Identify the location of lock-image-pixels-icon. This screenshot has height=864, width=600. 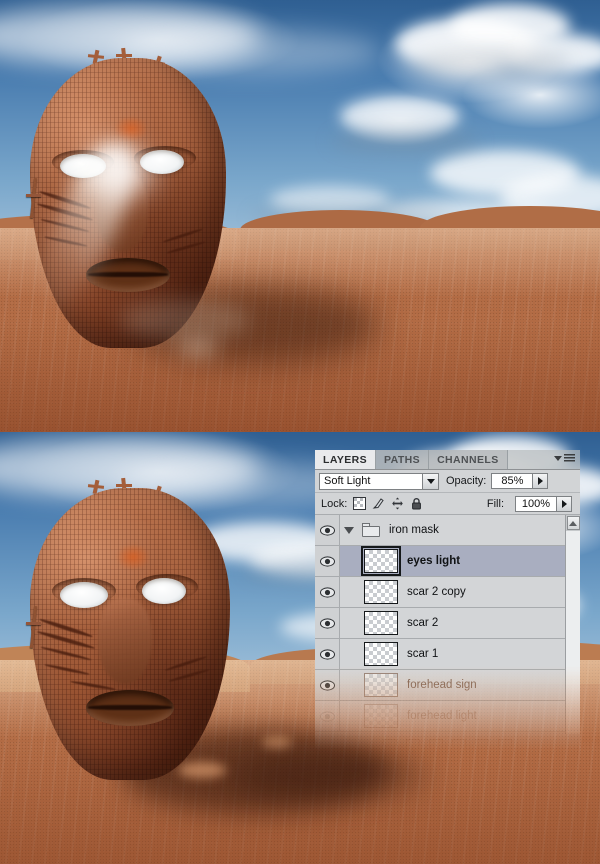
(378, 503).